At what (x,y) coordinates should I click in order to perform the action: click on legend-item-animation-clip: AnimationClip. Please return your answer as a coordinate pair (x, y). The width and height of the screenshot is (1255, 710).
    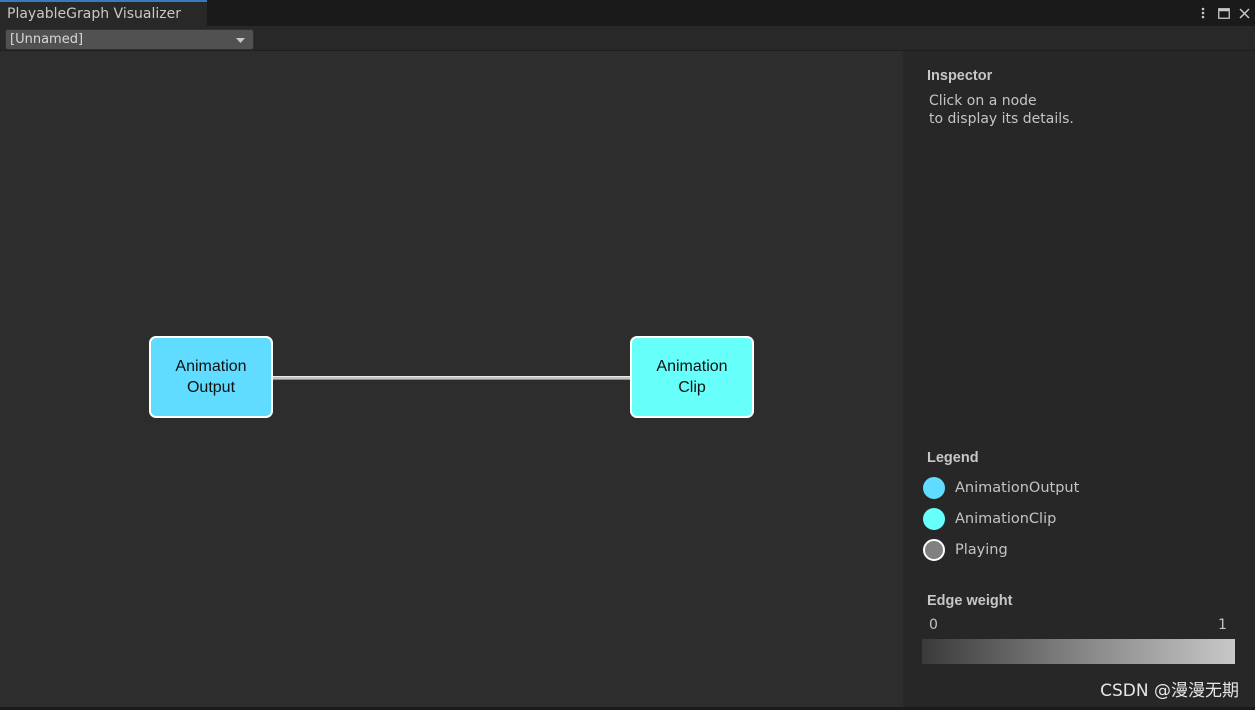
    Looking at the image, I should click on (989, 519).